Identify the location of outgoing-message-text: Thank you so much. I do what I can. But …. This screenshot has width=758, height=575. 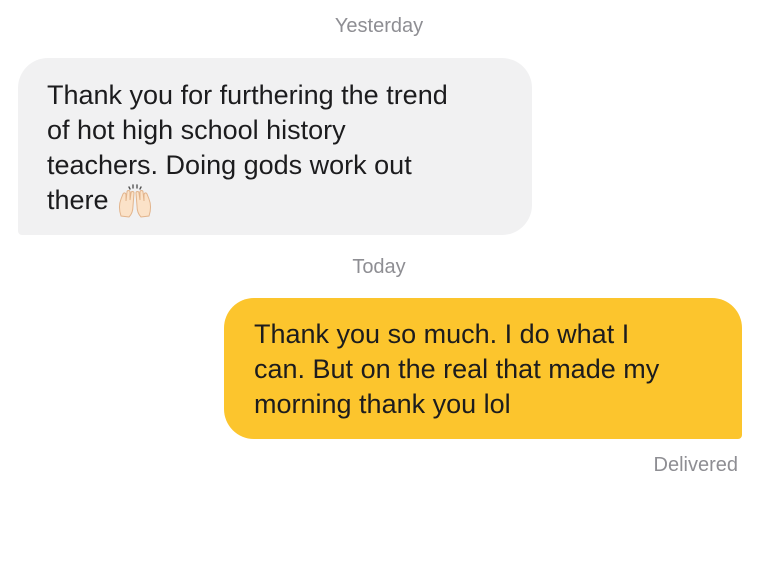
(457, 369).